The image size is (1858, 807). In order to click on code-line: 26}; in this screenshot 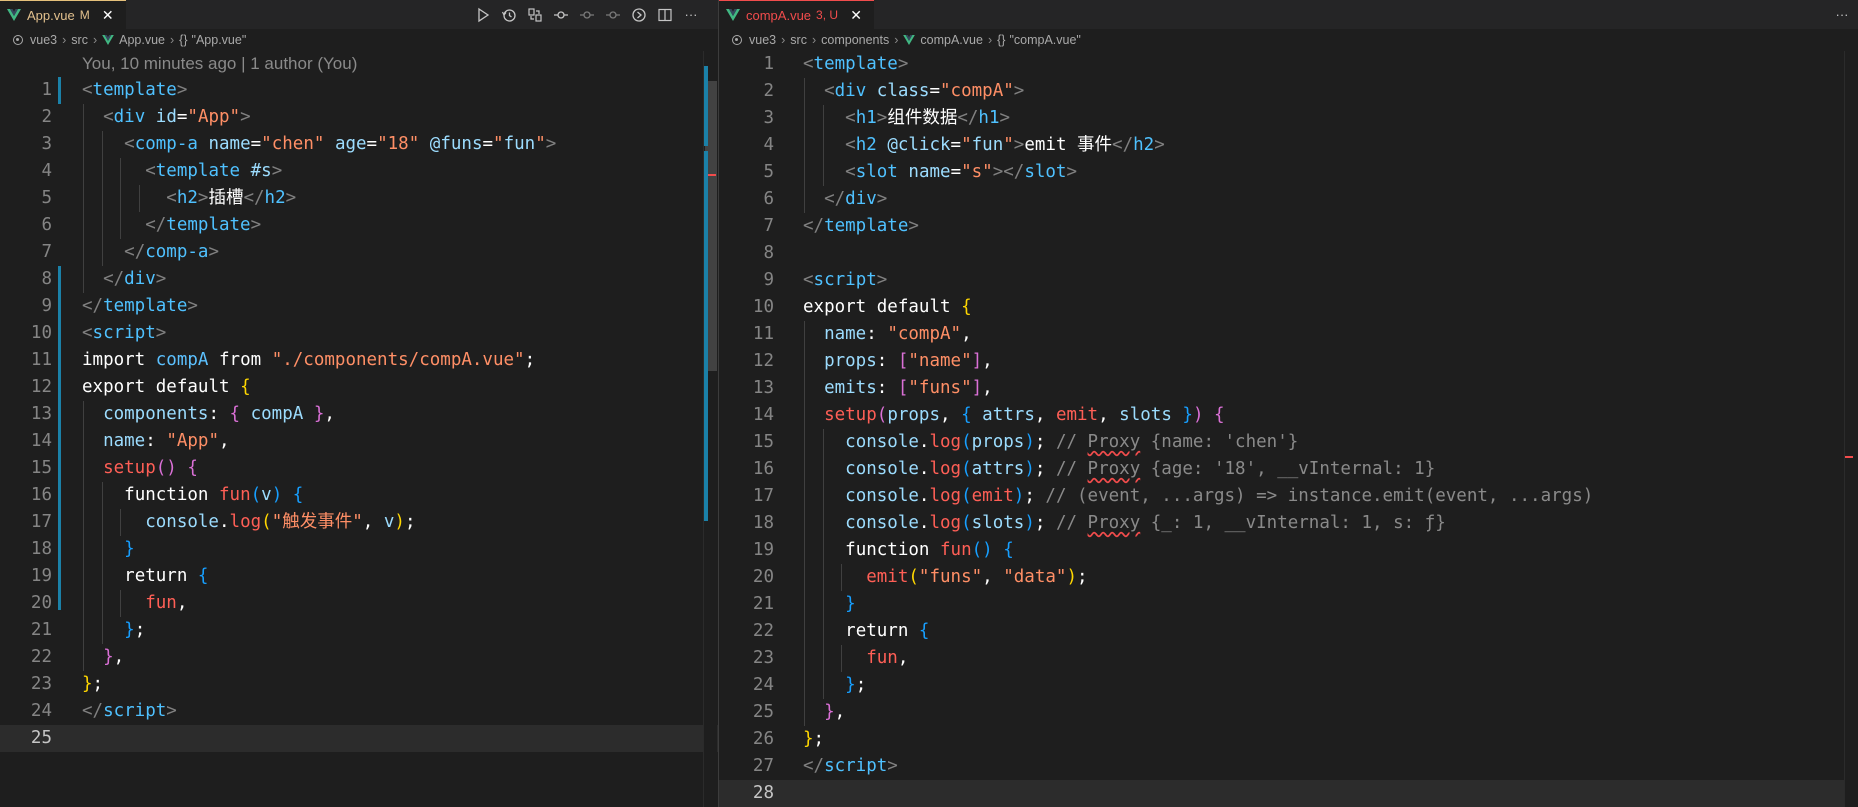, I will do `click(1288, 739)`.